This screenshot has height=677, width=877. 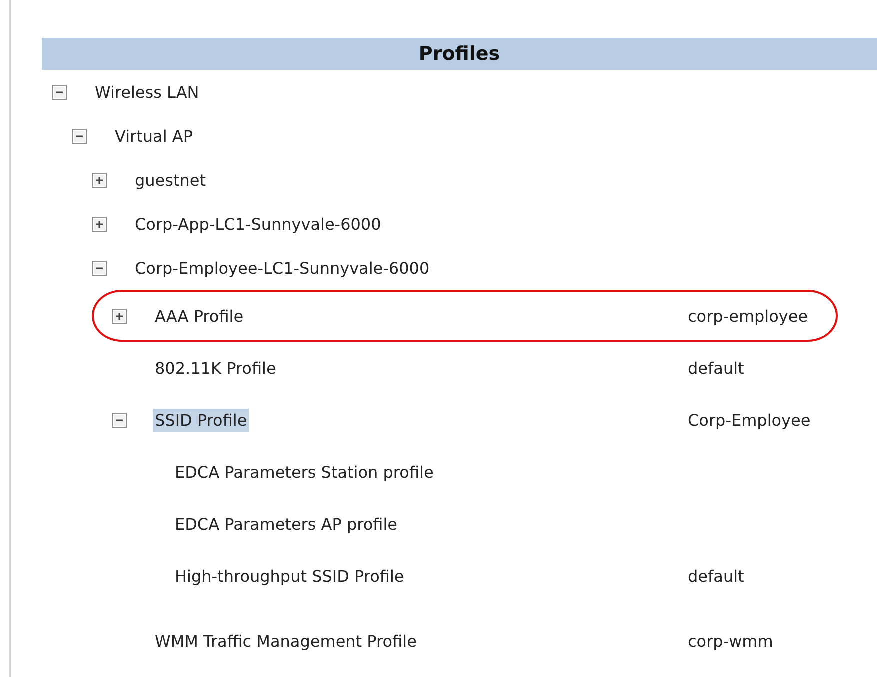 What do you see at coordinates (459, 54) in the screenshot?
I see `panel-title: Profiles` at bounding box center [459, 54].